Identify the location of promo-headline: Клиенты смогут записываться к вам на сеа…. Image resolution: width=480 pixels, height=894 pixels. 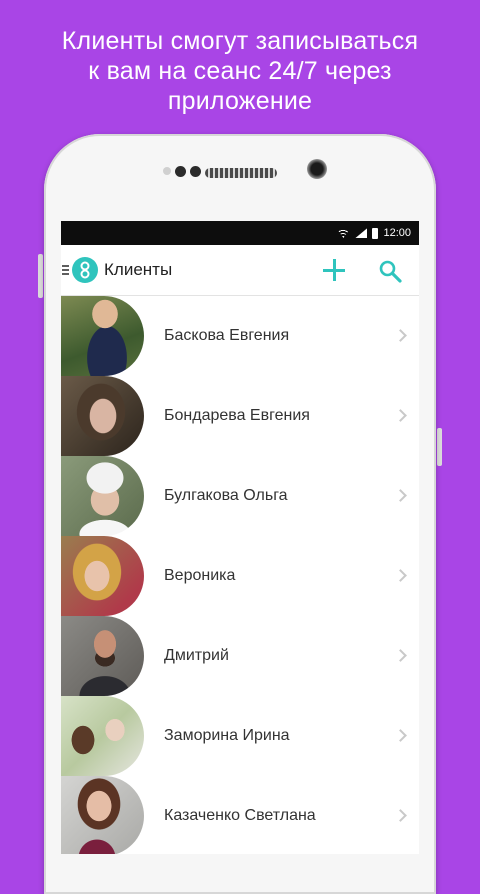
(240, 71).